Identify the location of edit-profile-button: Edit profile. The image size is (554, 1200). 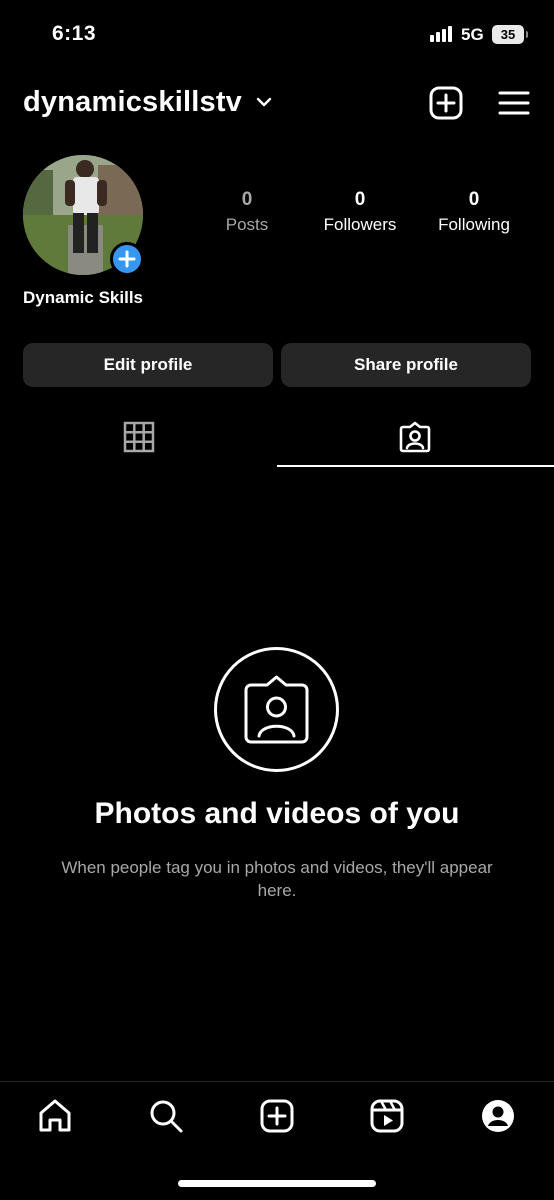
(148, 365).